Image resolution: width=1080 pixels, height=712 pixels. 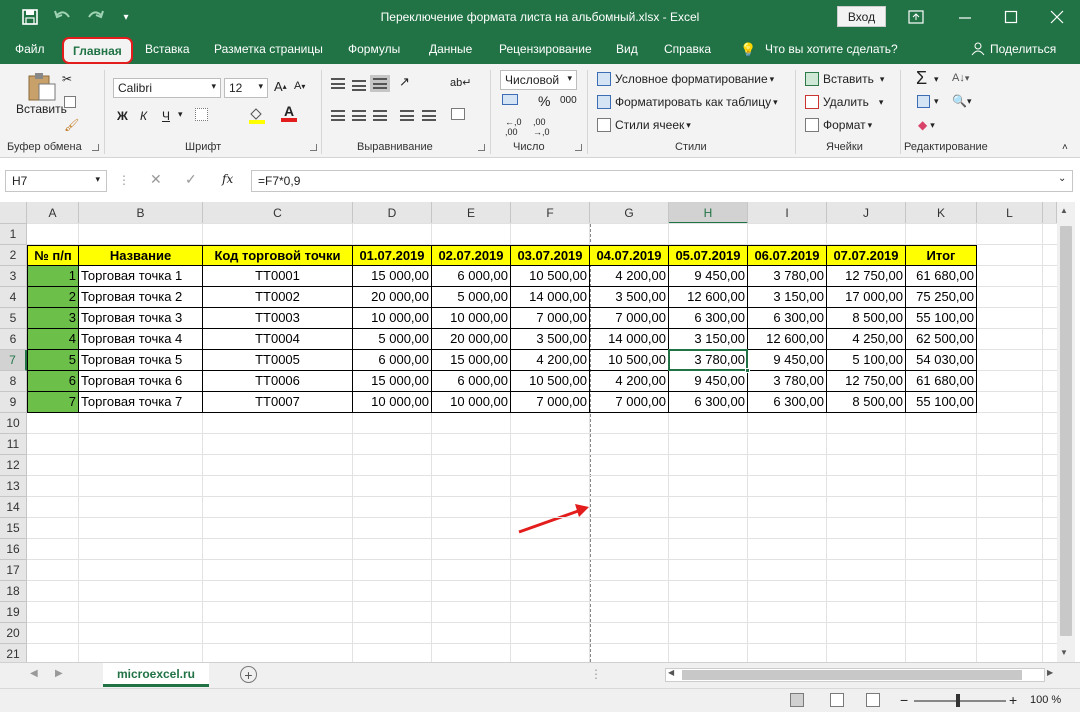 What do you see at coordinates (338, 115) in the screenshot?
I see `align-left-icon` at bounding box center [338, 115].